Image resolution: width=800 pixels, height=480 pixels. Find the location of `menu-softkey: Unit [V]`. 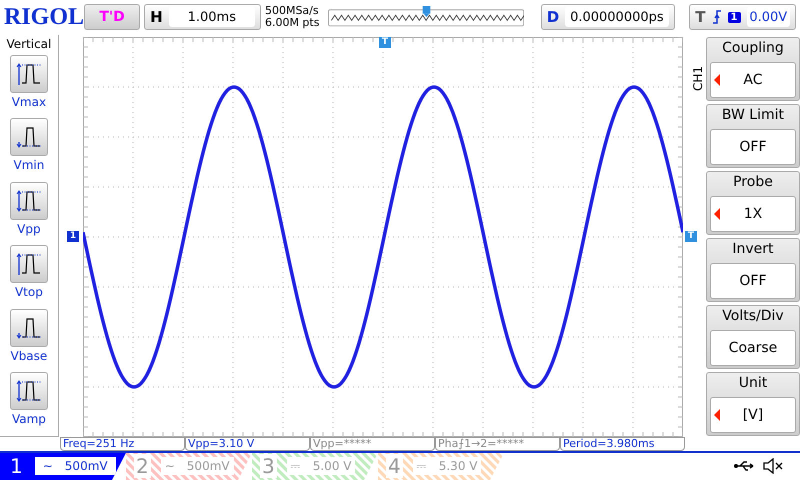

menu-softkey: Unit [V] is located at coordinates (753, 404).